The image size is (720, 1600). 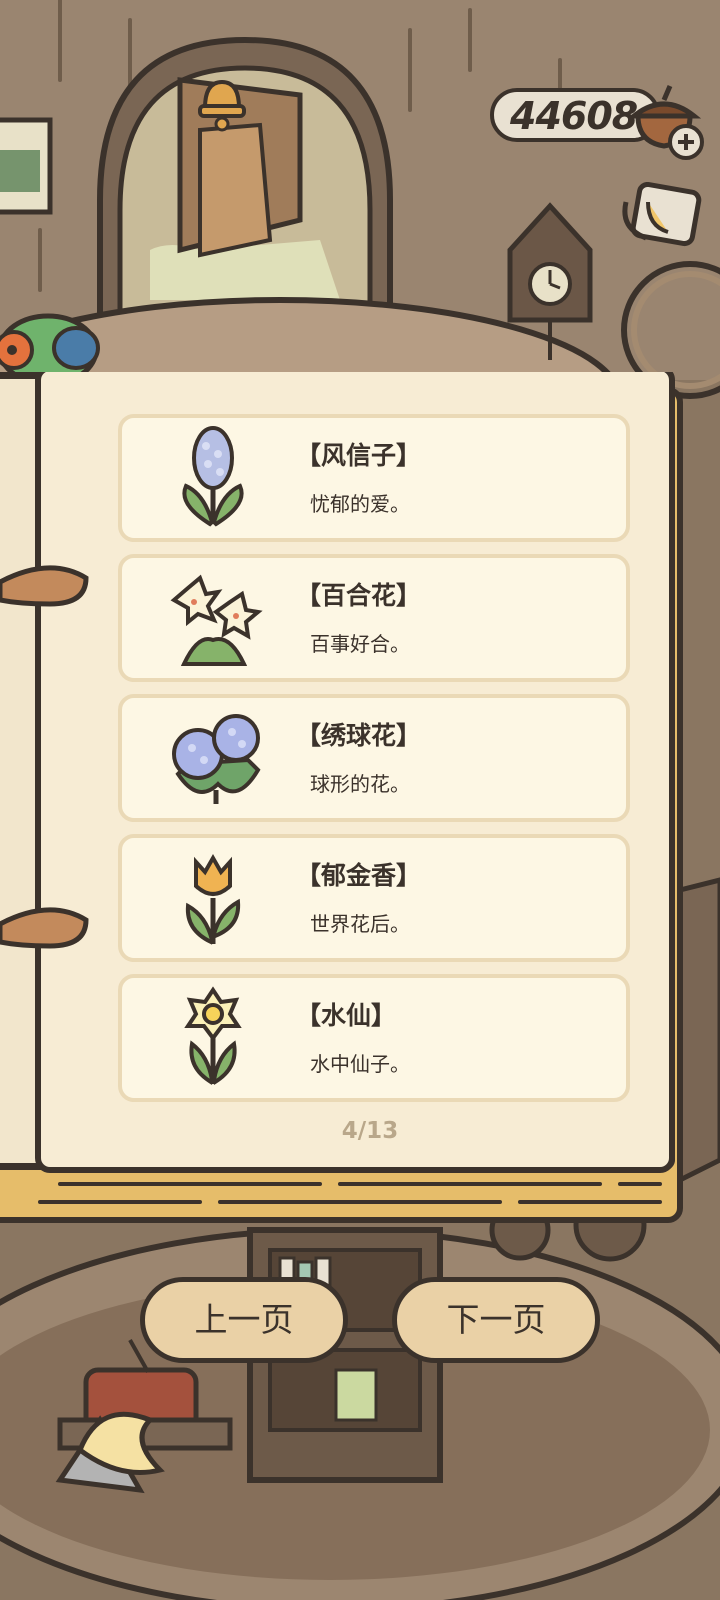 What do you see at coordinates (359, 595) in the screenshot?
I see `flower-name: 【百合花】` at bounding box center [359, 595].